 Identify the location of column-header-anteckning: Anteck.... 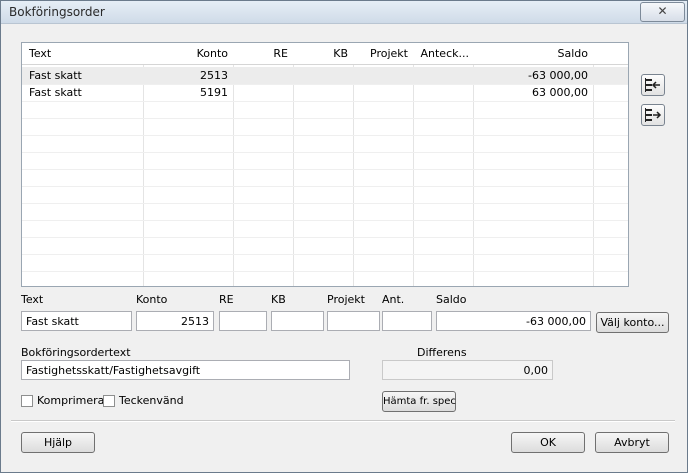
(441, 53).